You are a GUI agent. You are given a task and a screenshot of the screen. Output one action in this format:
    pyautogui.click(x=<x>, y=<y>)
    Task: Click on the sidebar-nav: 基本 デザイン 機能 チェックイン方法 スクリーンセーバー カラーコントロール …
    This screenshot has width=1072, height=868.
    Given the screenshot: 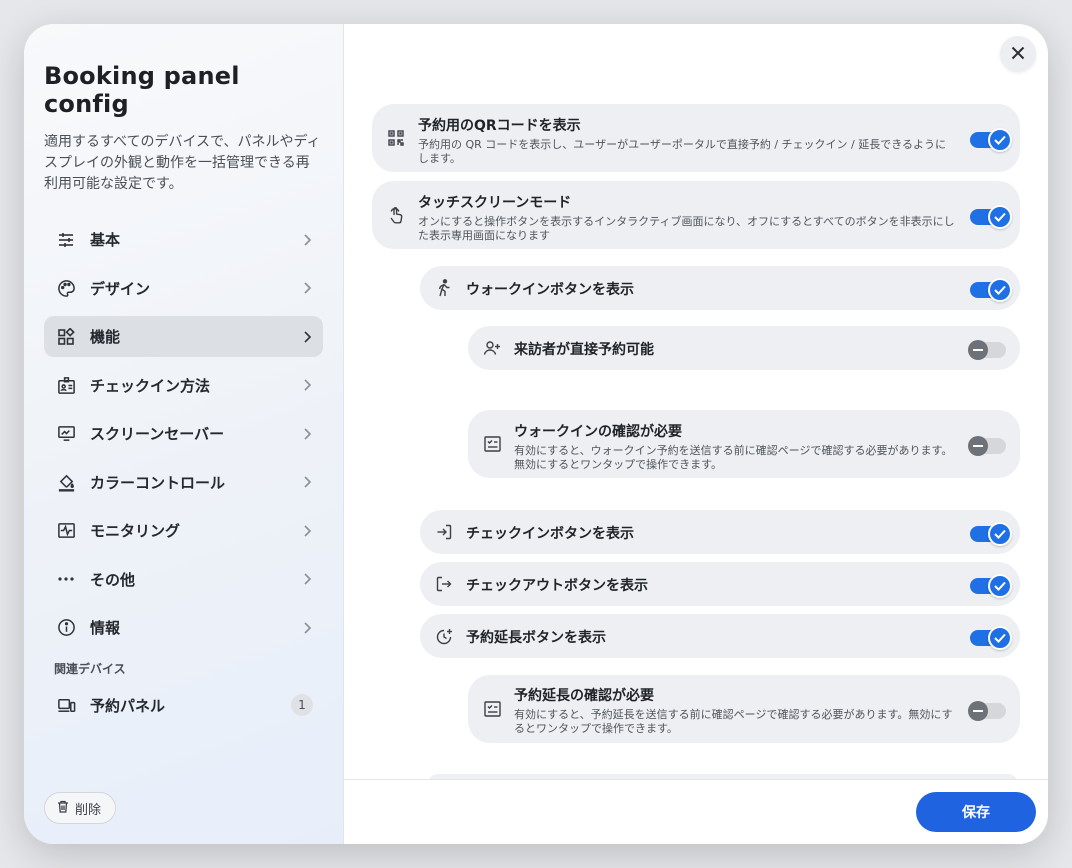 What is the action you would take?
    pyautogui.click(x=183, y=433)
    